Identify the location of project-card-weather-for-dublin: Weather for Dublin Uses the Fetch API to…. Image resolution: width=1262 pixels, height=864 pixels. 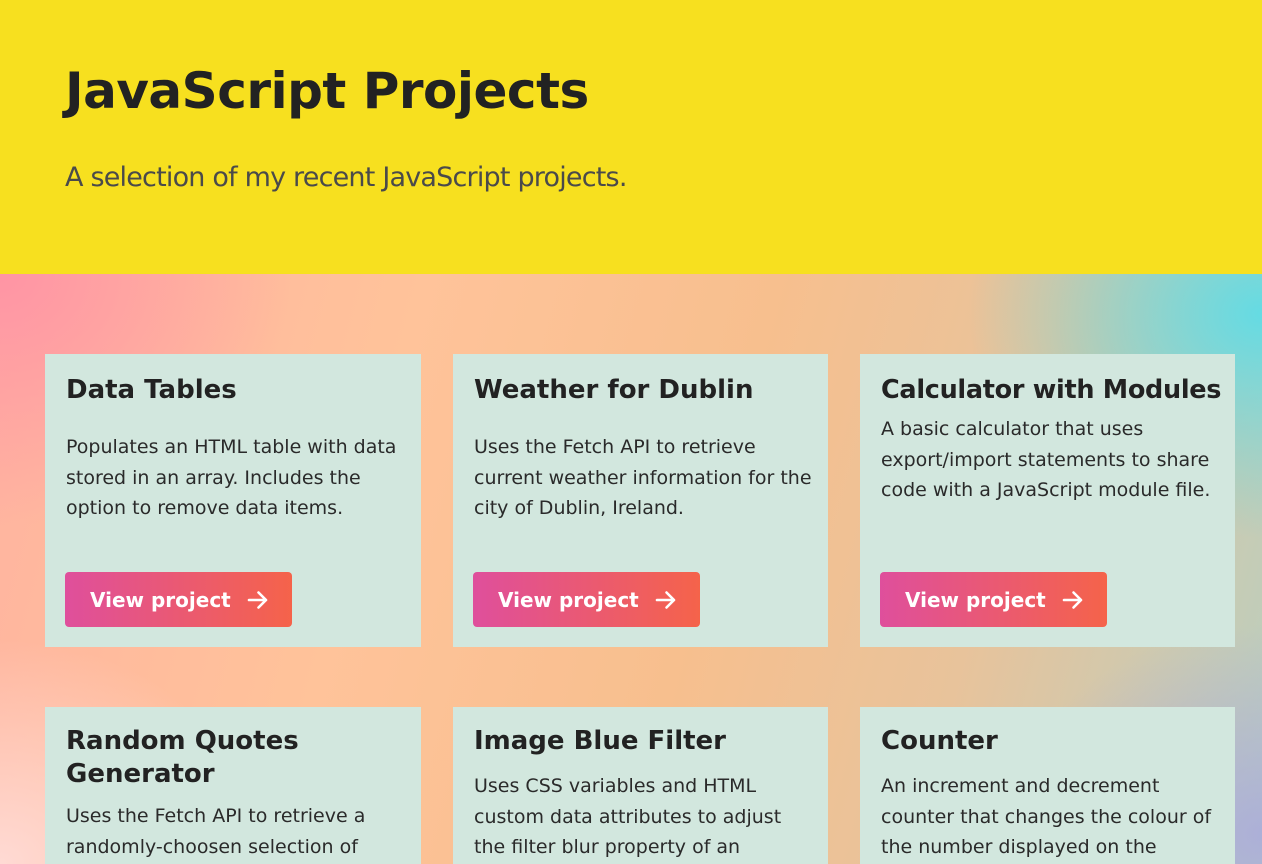
(640, 500).